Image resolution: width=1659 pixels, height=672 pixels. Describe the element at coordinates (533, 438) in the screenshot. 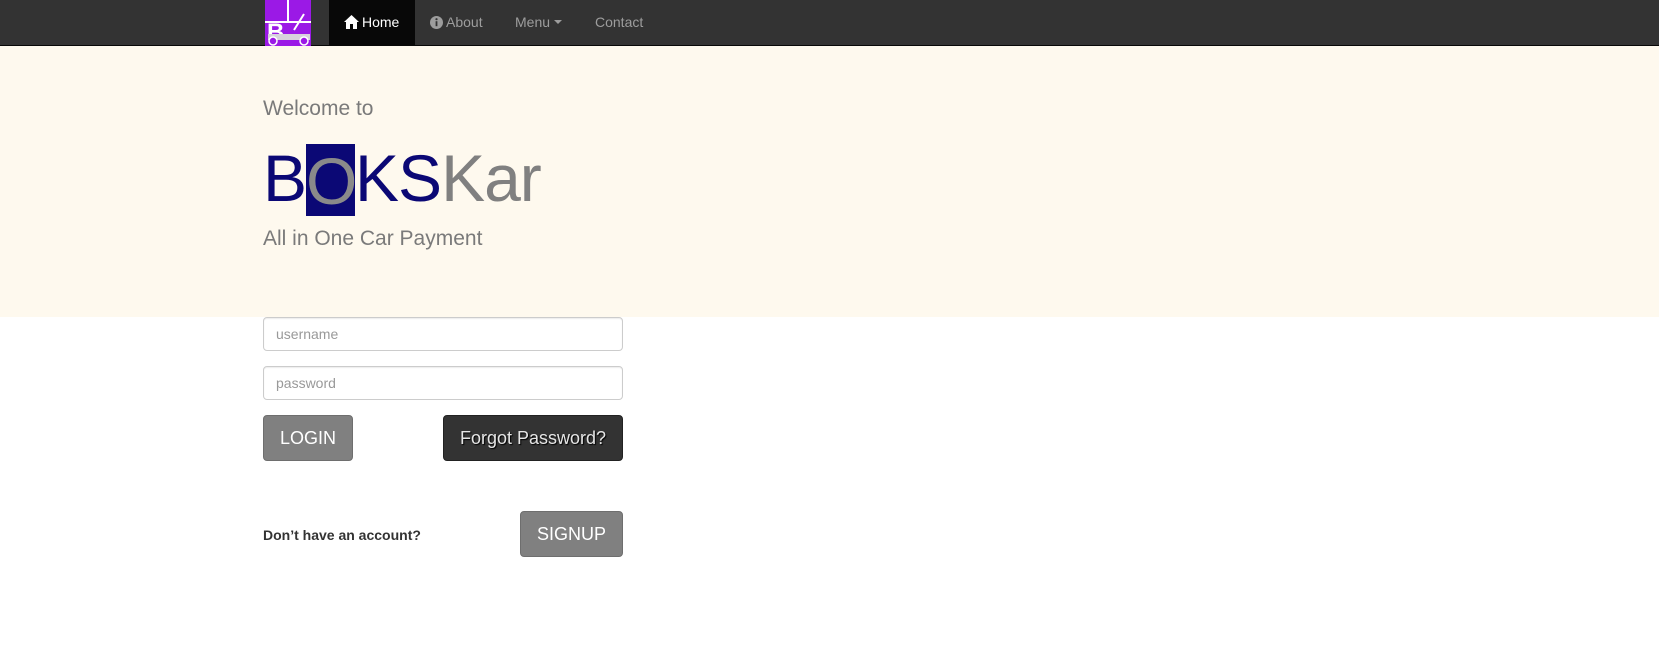

I see `forgot-password-button: Forgot Password?` at that location.